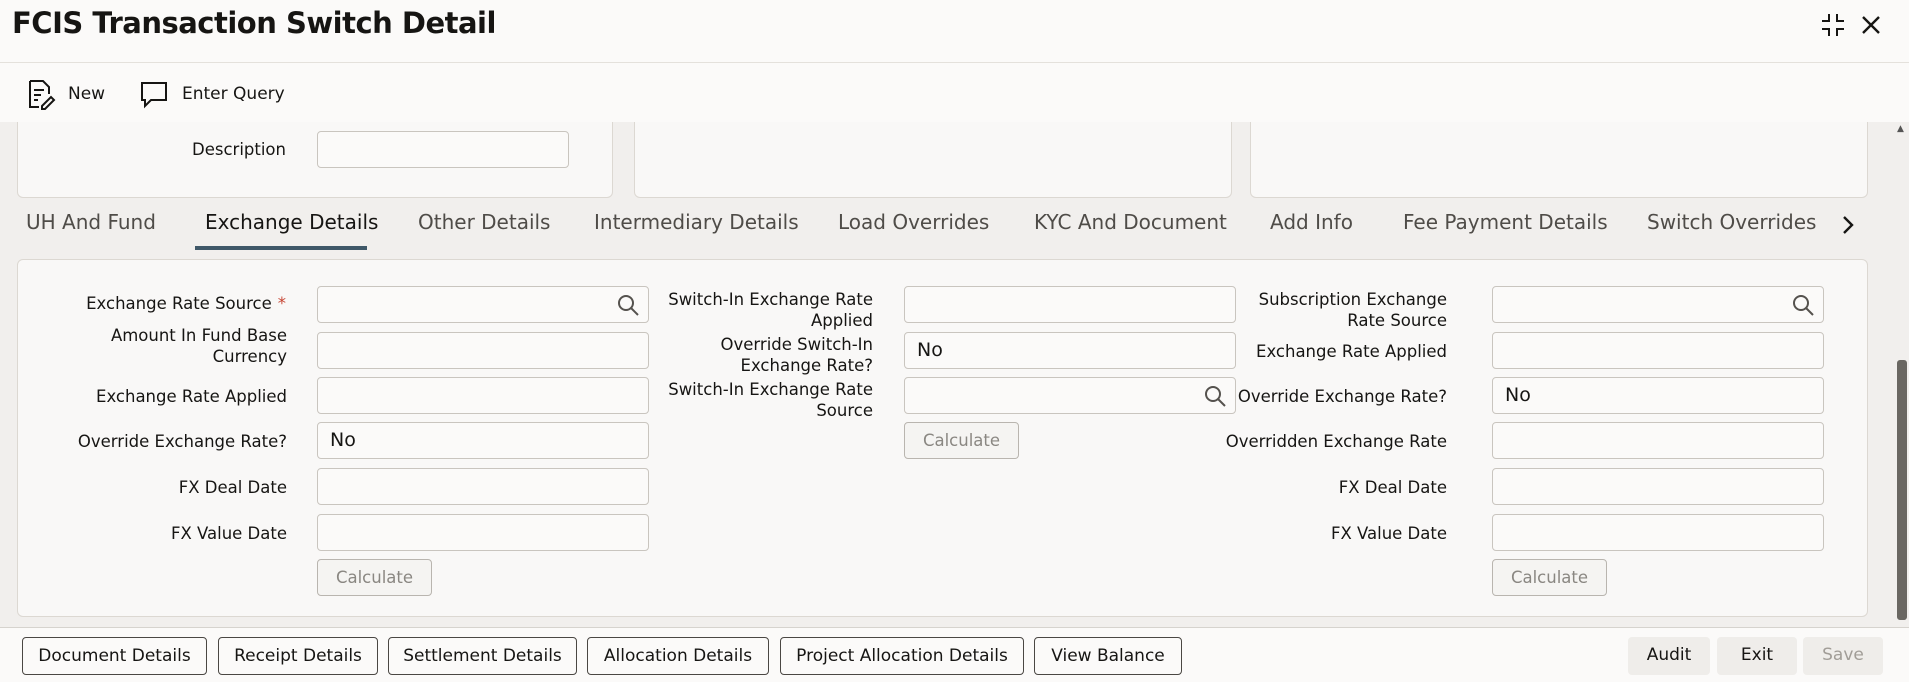  Describe the element at coordinates (1352, 310) in the screenshot. I see `subscription-exchange-rate-source-label: Subscription Exchange Rate Source` at that location.